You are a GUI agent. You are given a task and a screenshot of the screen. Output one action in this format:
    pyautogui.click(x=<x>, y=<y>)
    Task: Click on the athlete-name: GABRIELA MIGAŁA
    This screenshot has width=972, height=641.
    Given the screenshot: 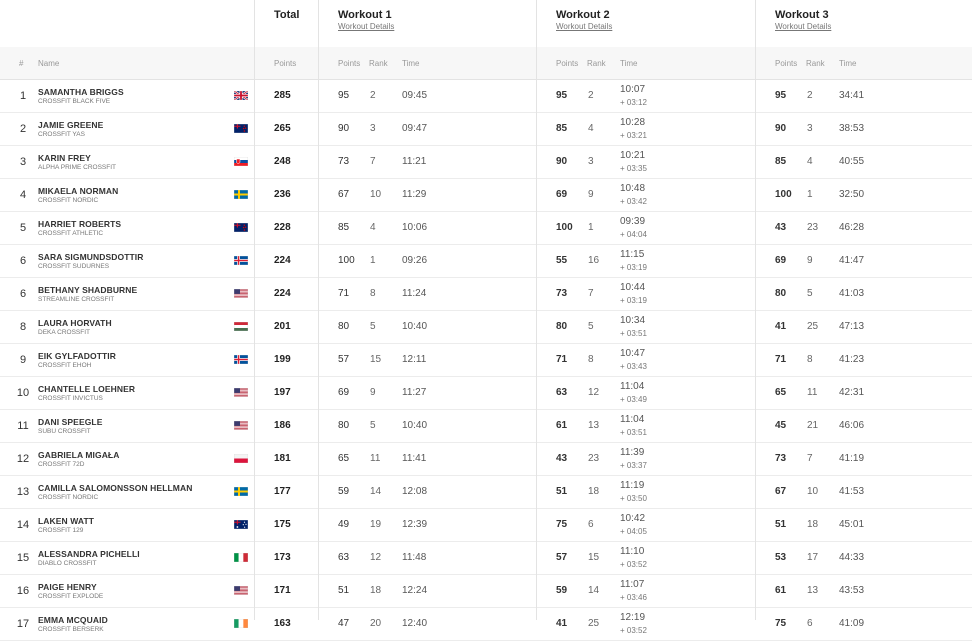 What is the action you would take?
    pyautogui.click(x=78, y=455)
    